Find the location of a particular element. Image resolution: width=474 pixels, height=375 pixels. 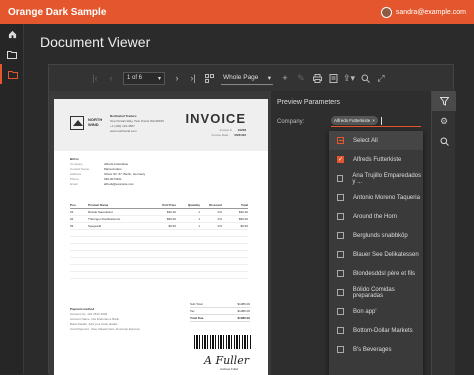

folder-icon is located at coordinates (12, 54).